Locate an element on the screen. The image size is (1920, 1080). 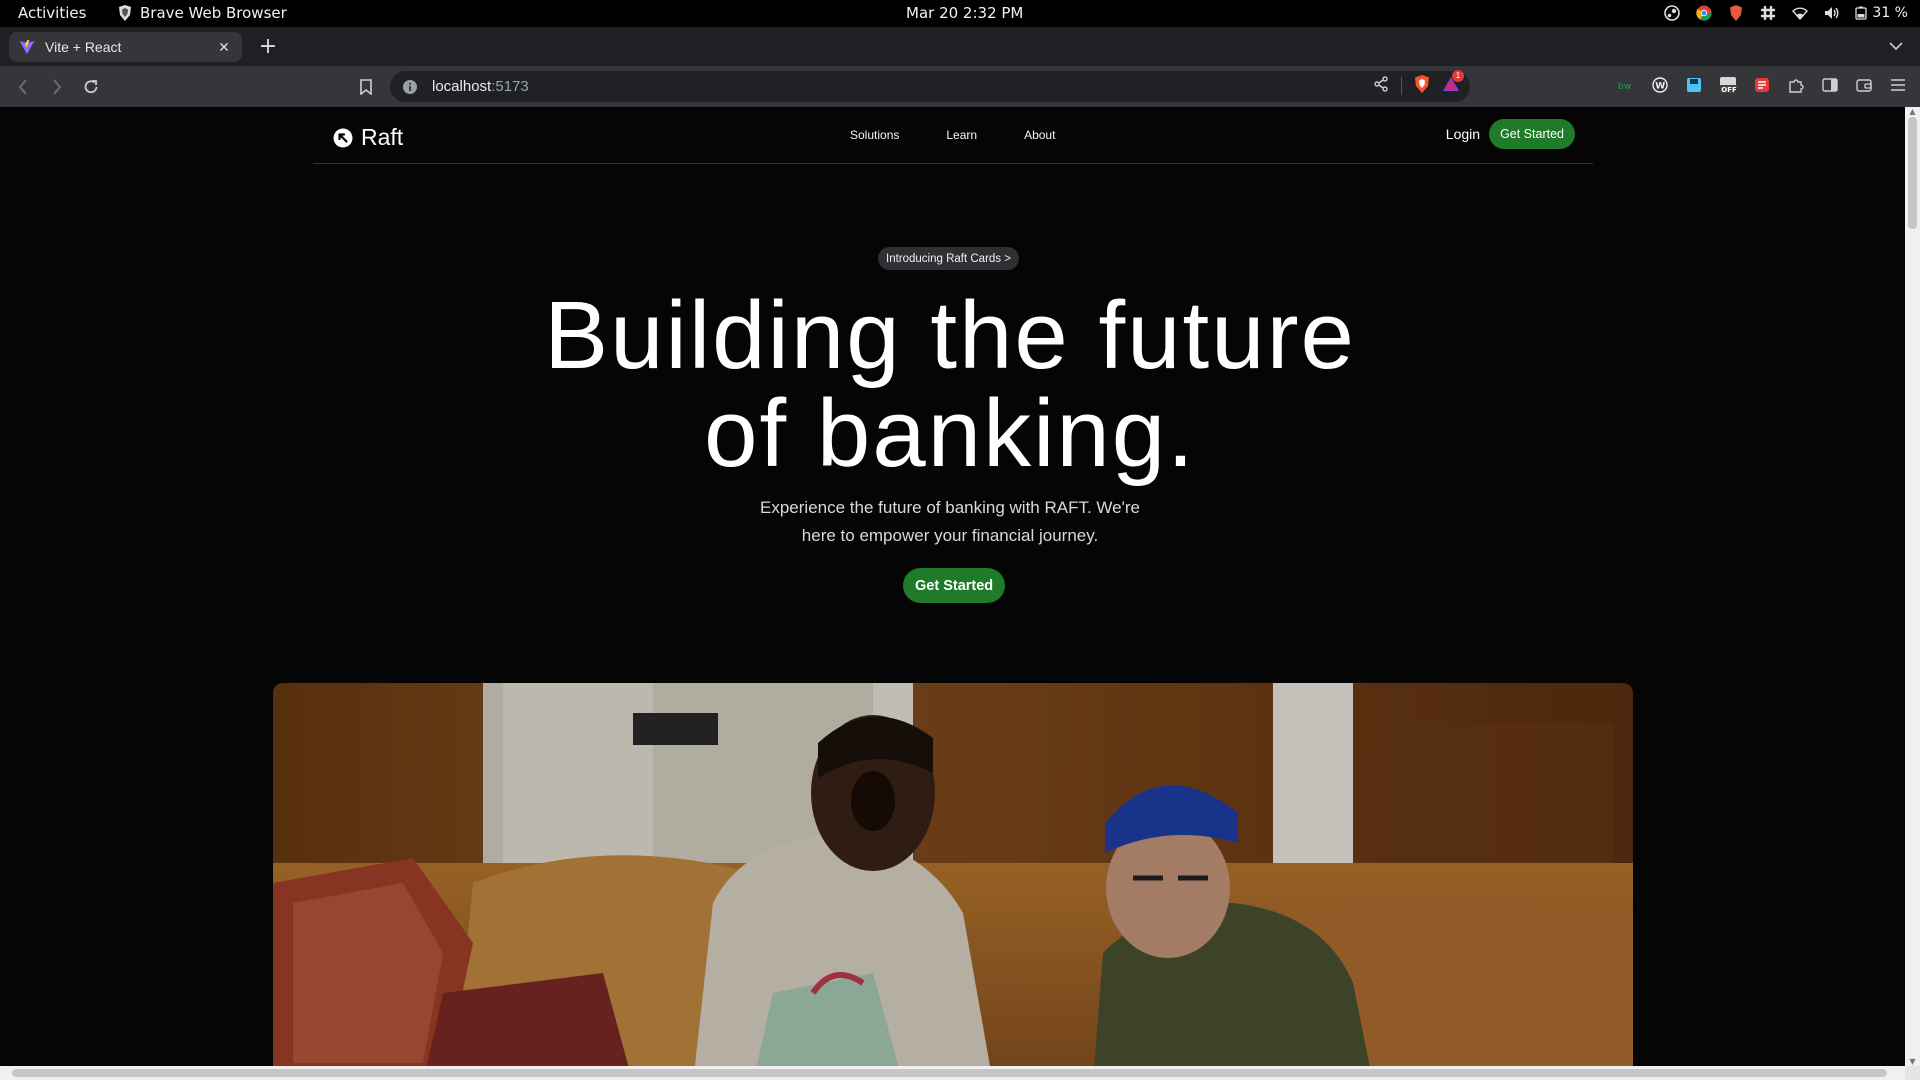
brand-logo: Raft is located at coordinates (368, 137).